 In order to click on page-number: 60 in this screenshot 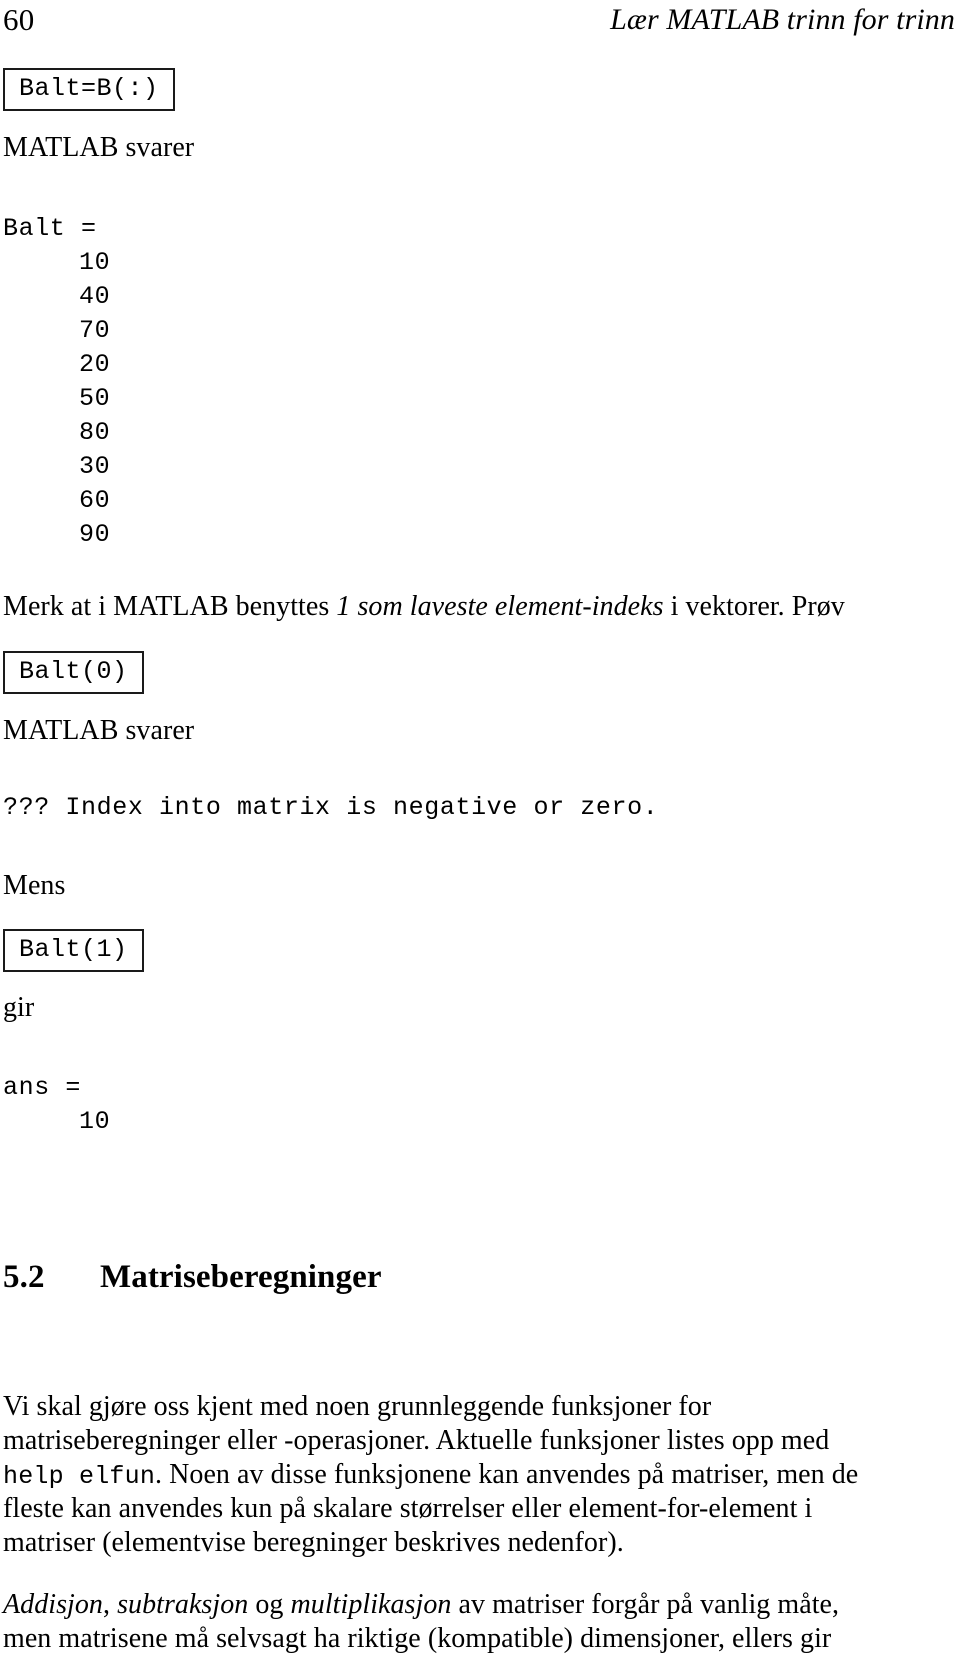, I will do `click(19, 19)`.